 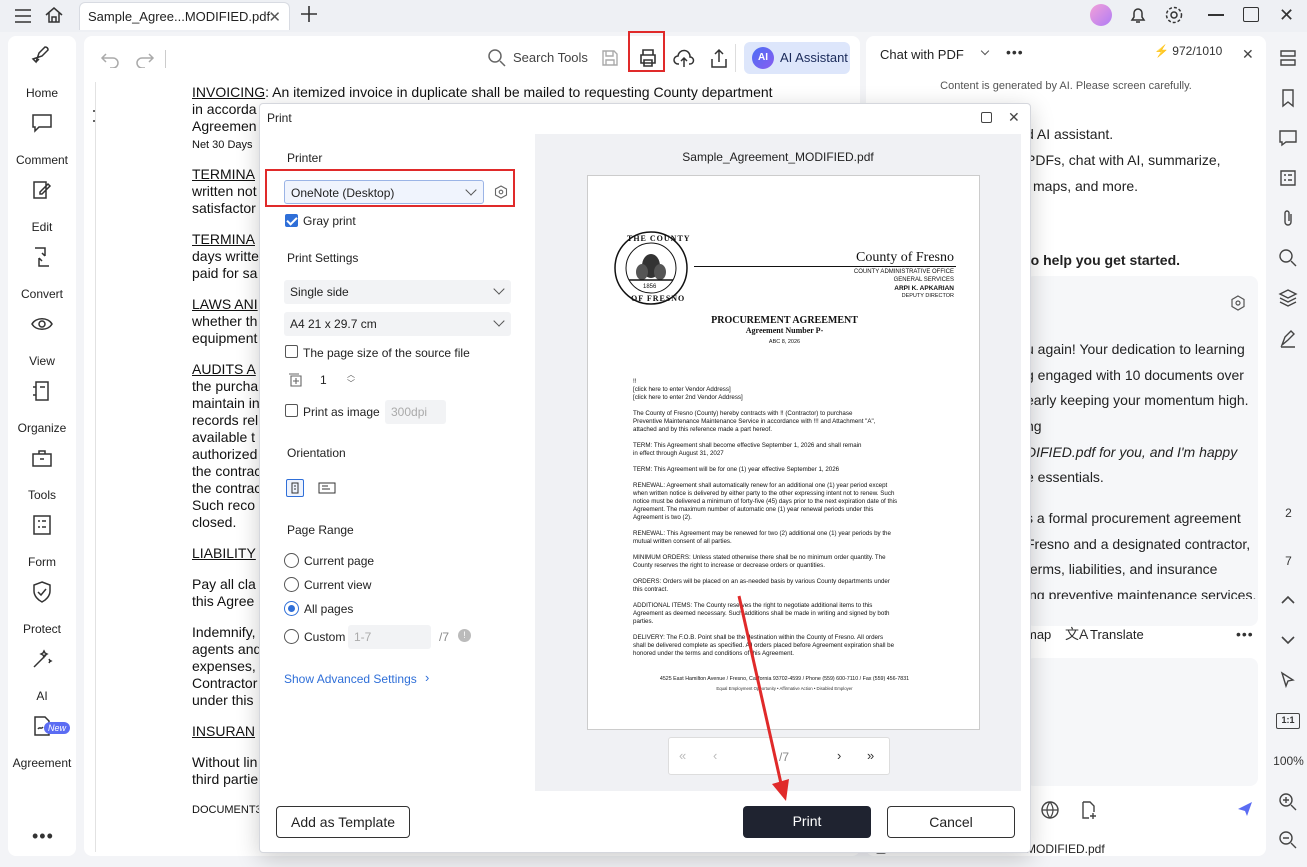 What do you see at coordinates (464, 635) in the screenshot?
I see `info-icon: !` at bounding box center [464, 635].